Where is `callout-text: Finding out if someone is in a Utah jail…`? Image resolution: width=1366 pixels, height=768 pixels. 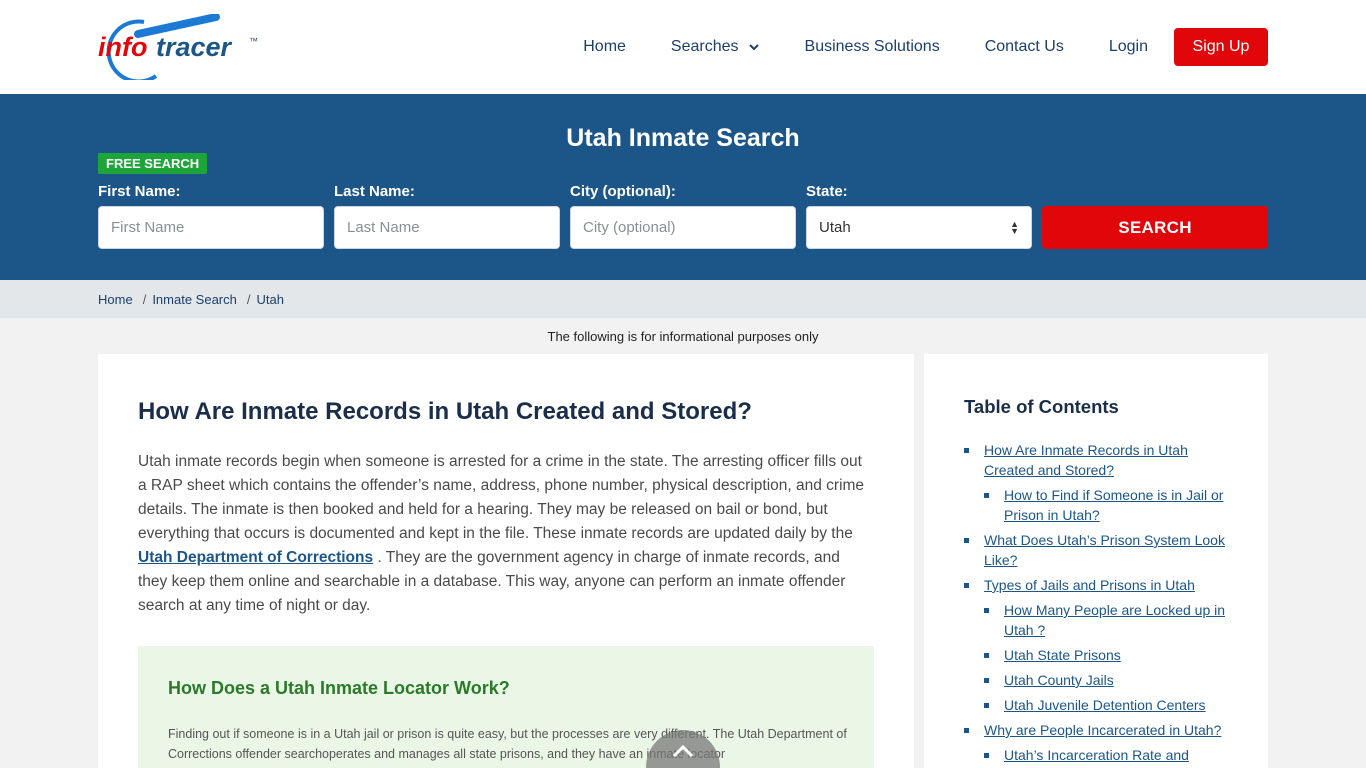
callout-text: Finding out if someone is in a Utah jail… is located at coordinates (507, 744).